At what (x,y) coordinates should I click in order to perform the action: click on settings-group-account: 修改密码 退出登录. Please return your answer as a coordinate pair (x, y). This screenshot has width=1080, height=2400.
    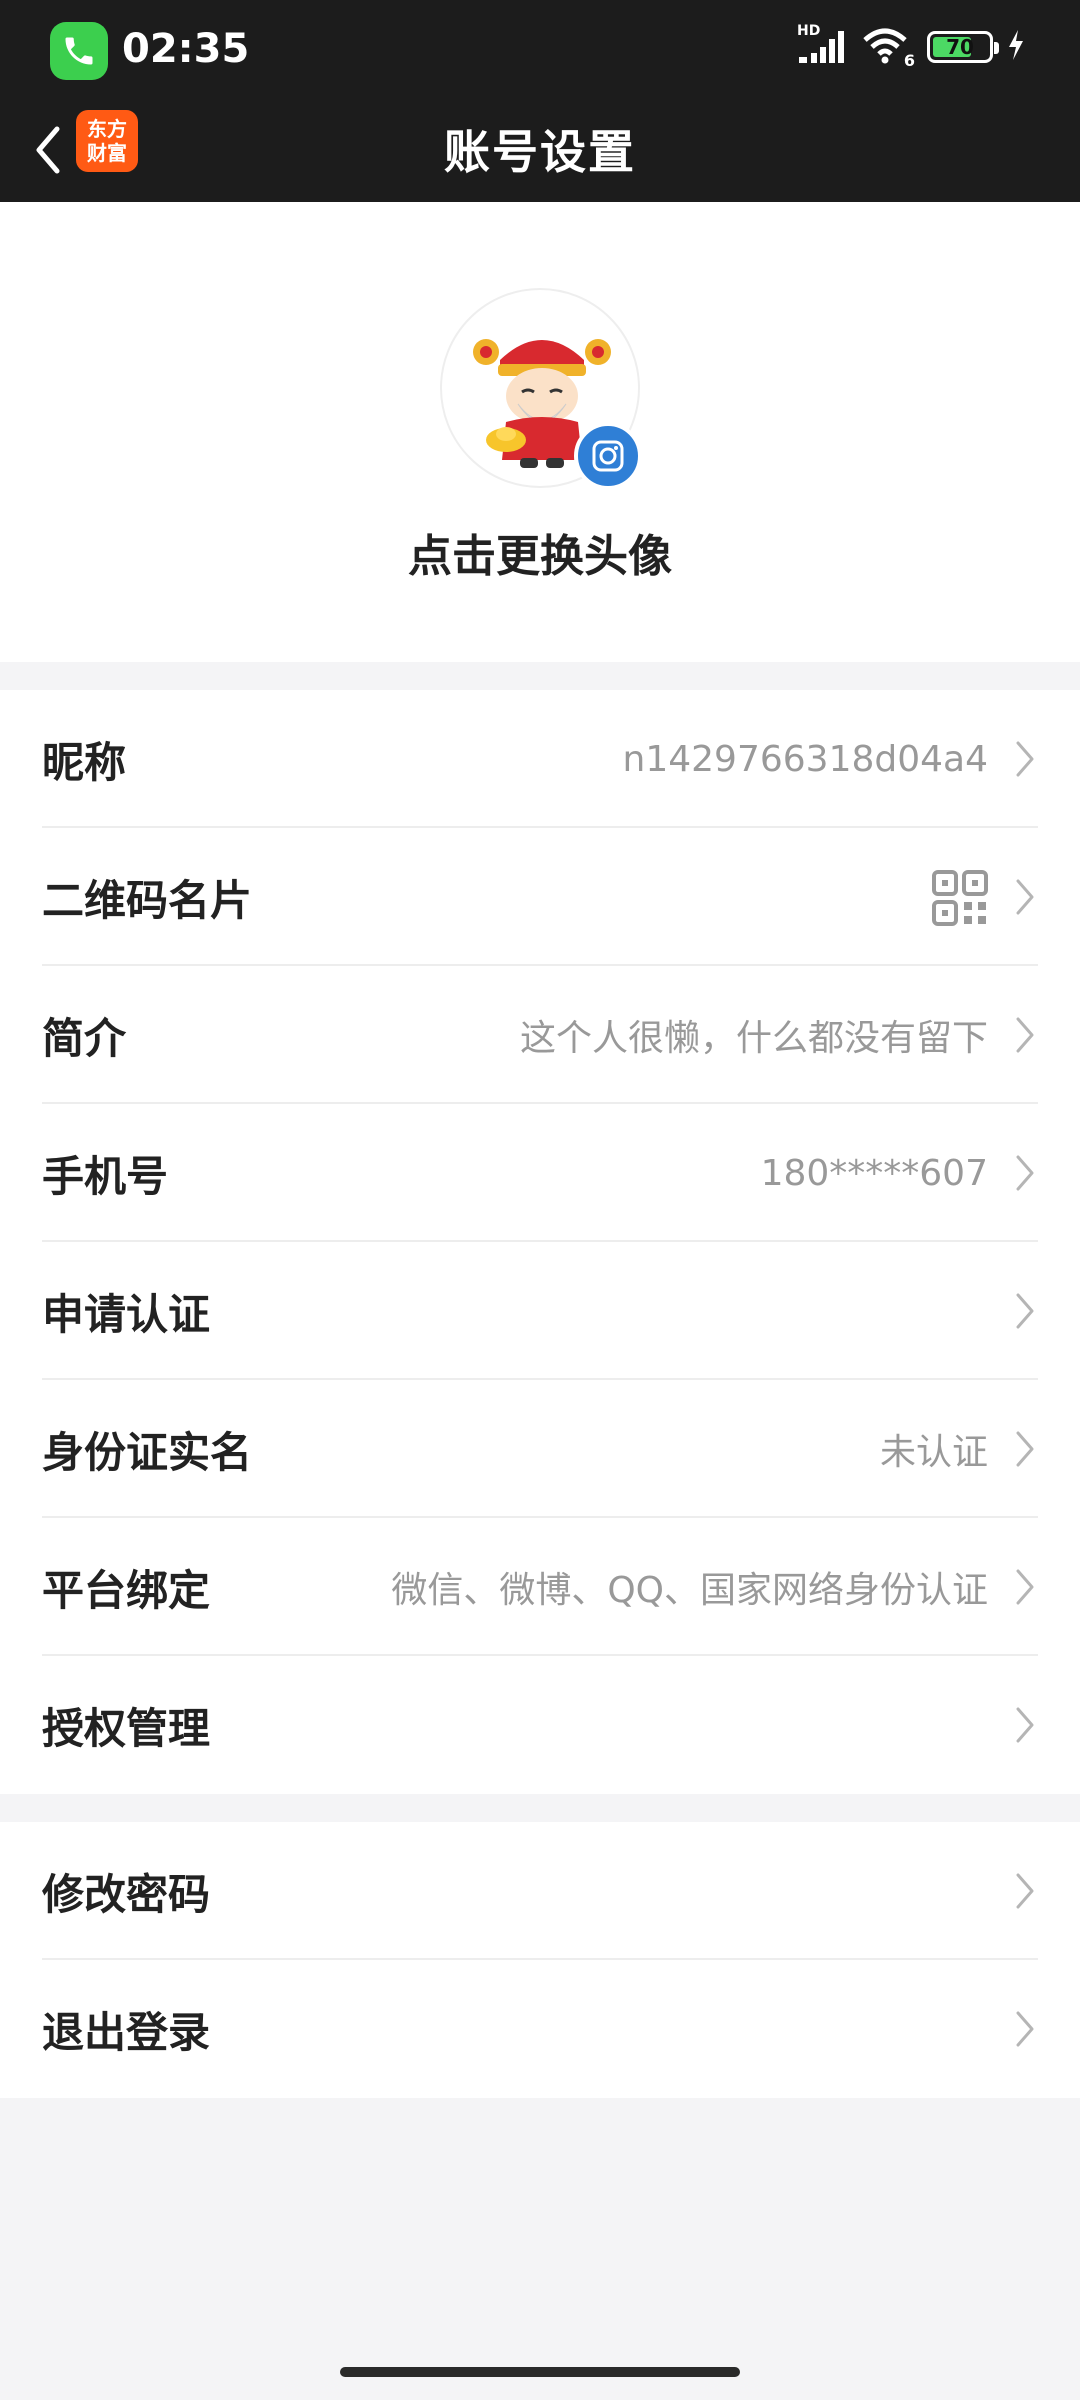
    Looking at the image, I should click on (540, 1960).